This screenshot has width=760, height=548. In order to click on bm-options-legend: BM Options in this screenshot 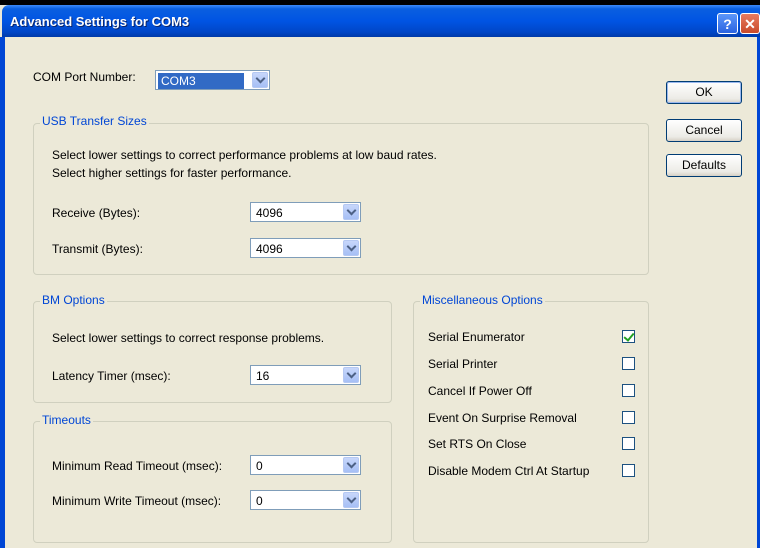, I will do `click(73, 300)`.